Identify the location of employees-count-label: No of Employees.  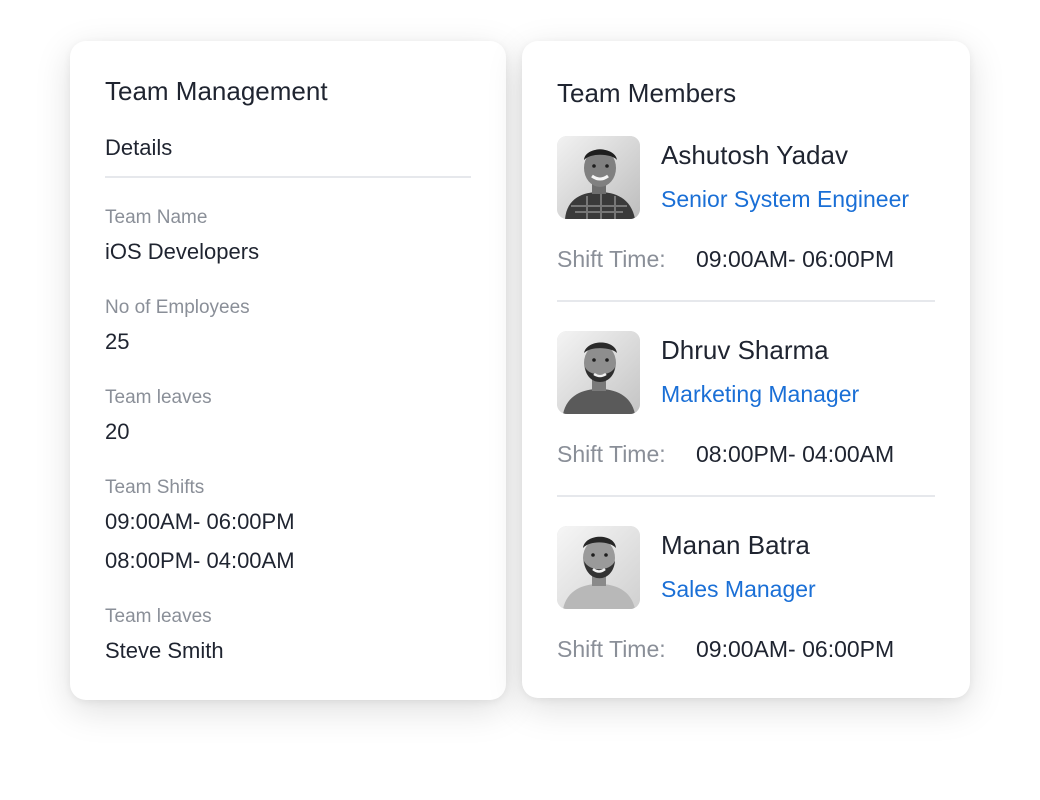
(177, 307).